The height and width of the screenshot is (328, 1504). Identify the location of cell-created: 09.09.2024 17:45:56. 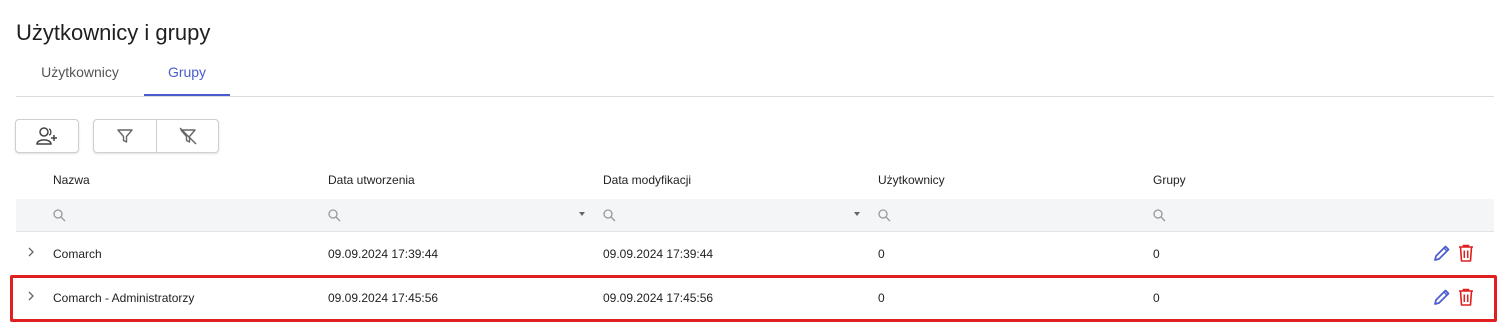
(383, 298).